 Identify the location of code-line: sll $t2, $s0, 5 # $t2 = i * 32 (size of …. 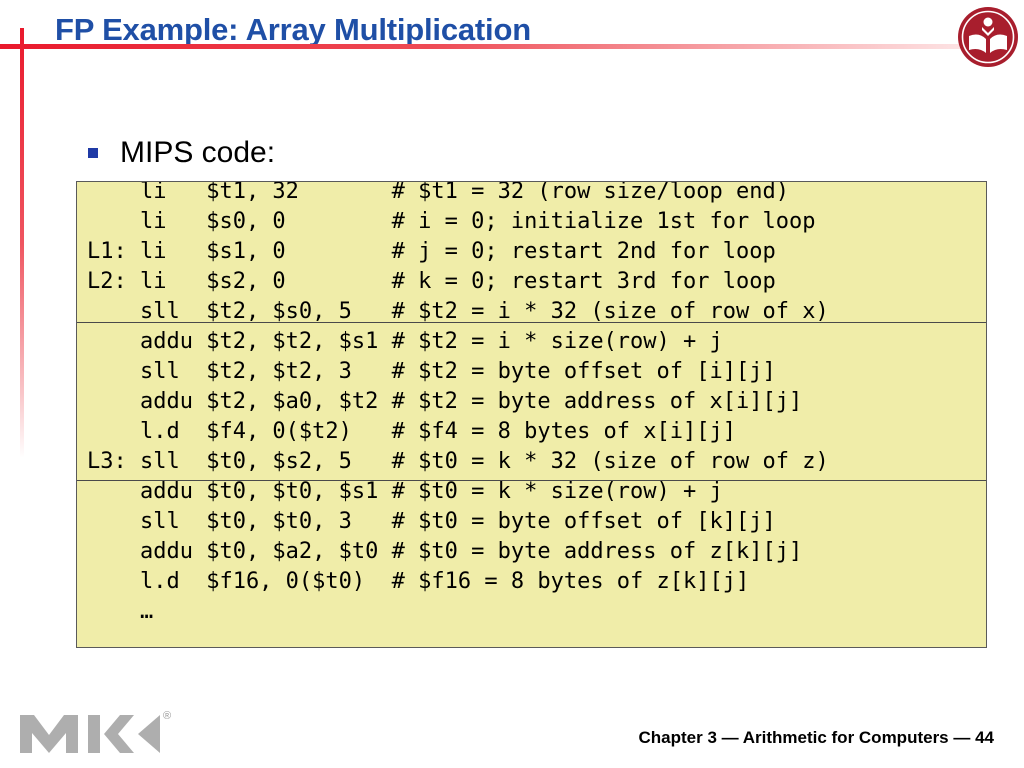
(458, 311).